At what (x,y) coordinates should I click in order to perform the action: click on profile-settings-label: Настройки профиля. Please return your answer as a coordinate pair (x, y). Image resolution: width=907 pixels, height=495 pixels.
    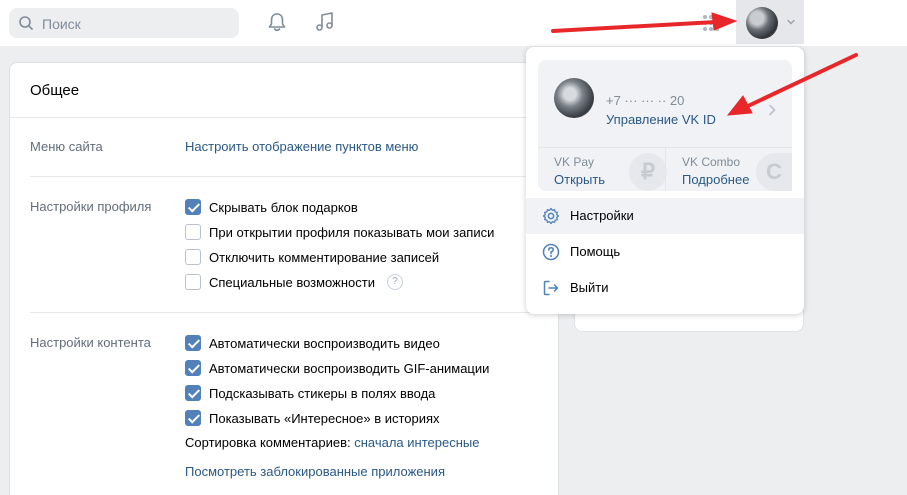
    Looking at the image, I should click on (91, 206).